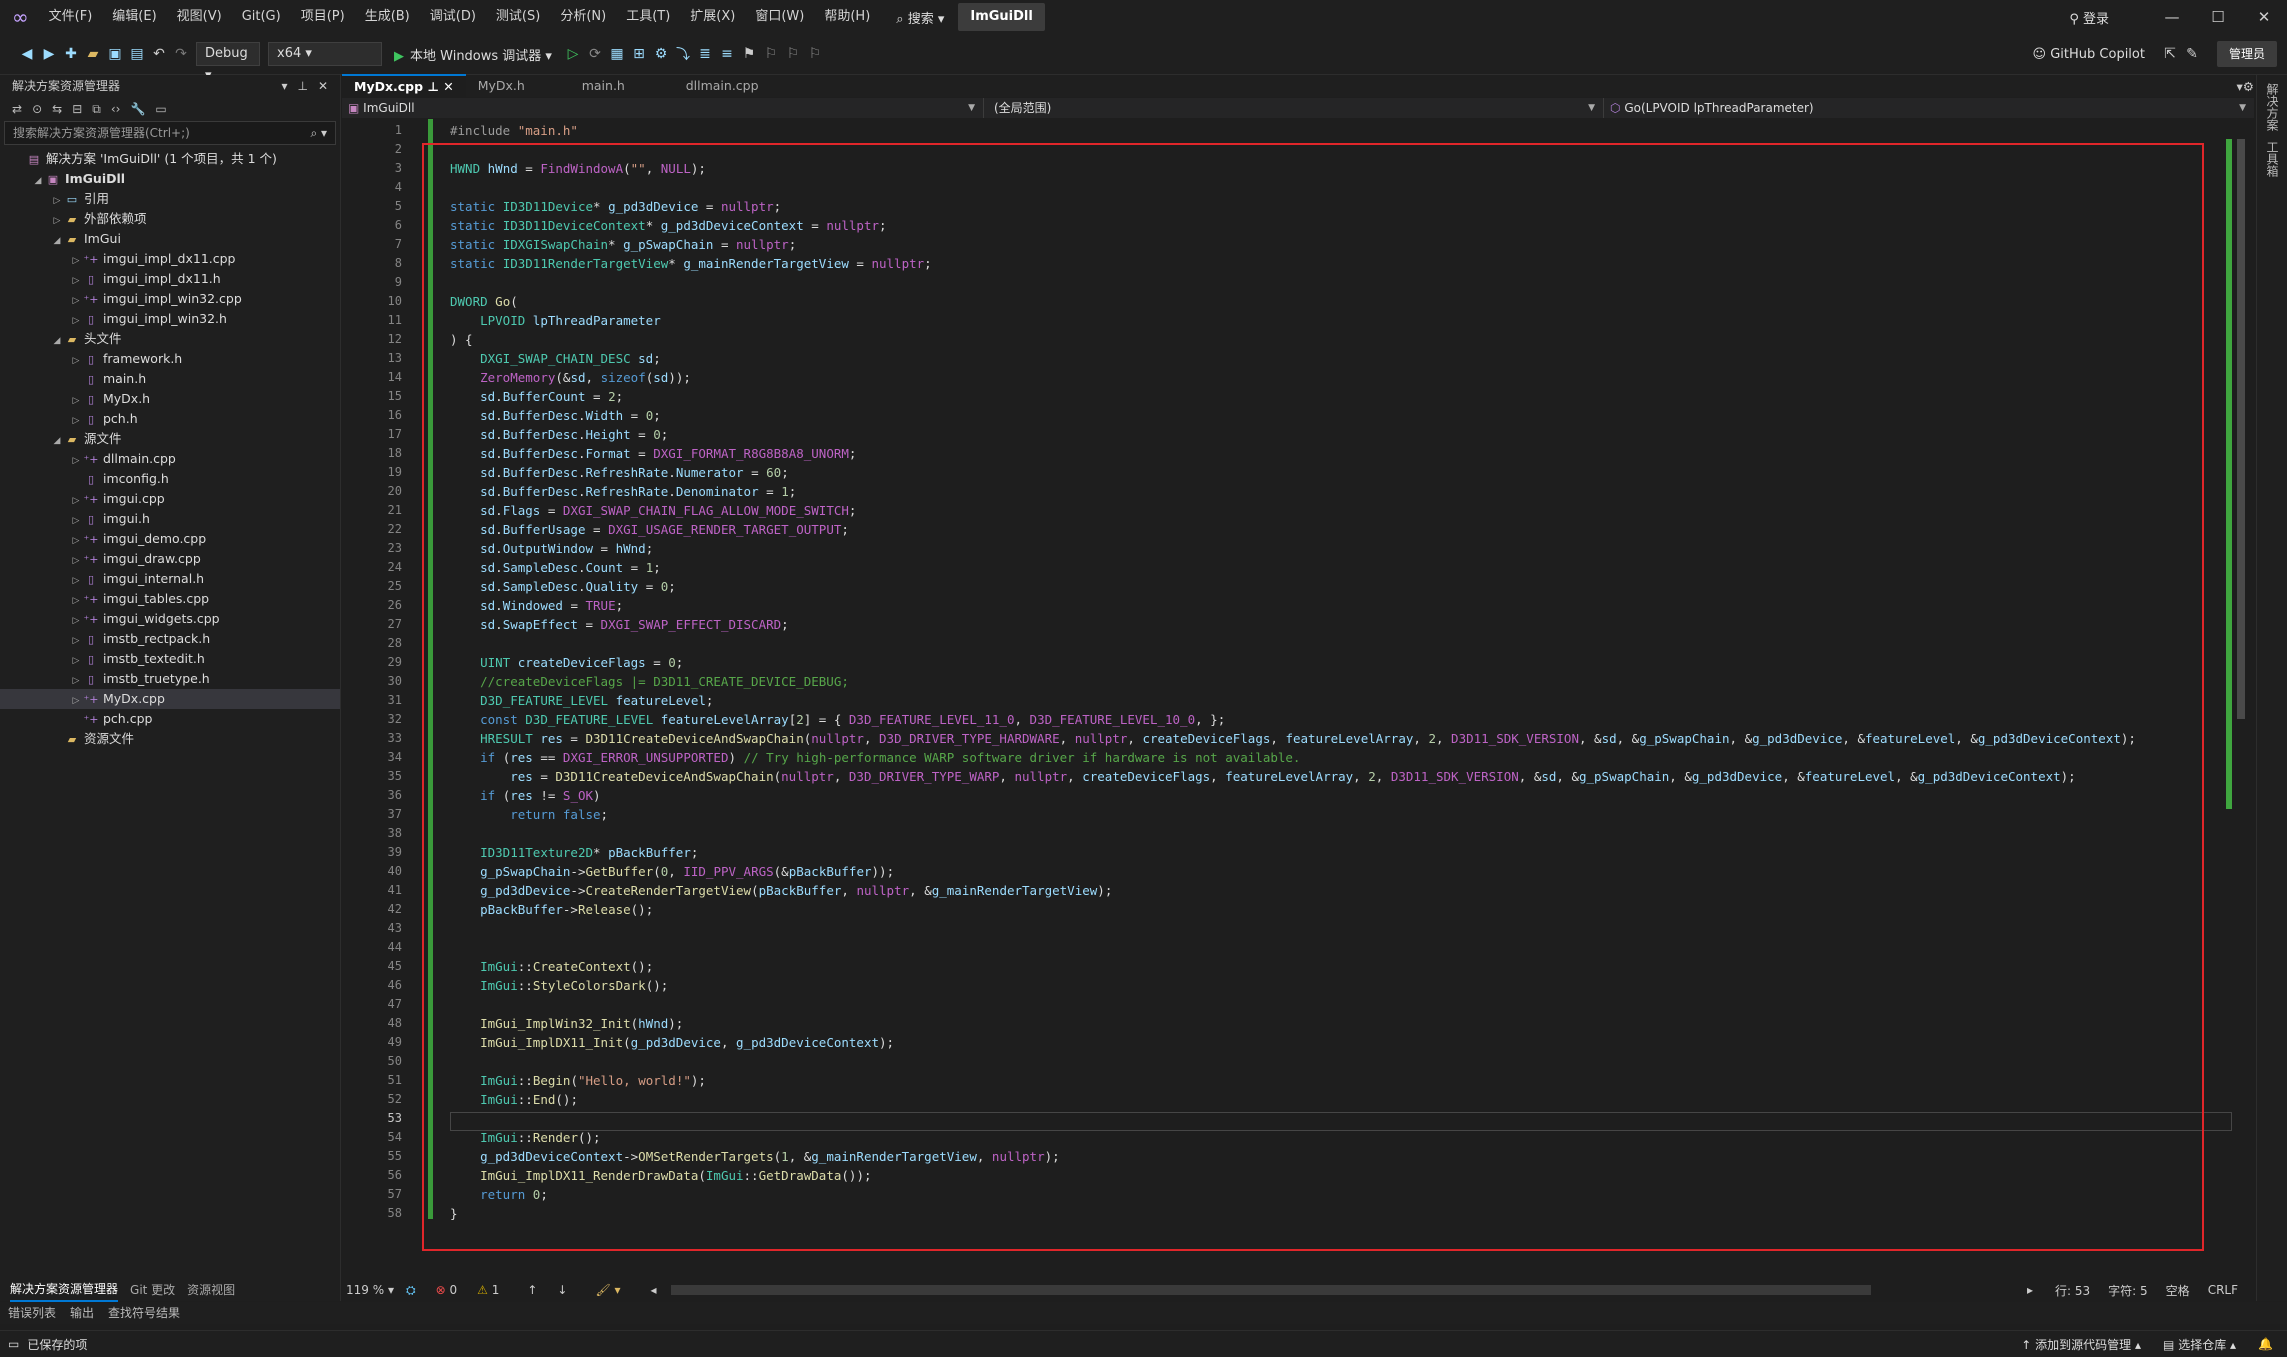 This screenshot has height=1357, width=2287. Describe the element at coordinates (648, 17) in the screenshot. I see `menu-item: 工具(T)` at that location.